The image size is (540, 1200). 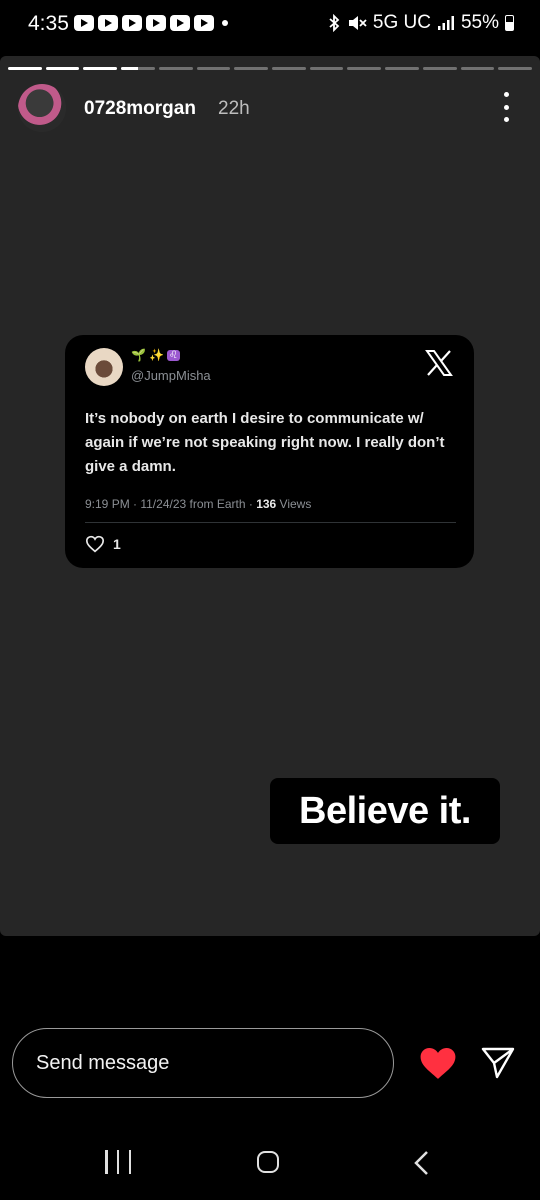 What do you see at coordinates (479, 22) in the screenshot?
I see `battery-percent: 55%` at bounding box center [479, 22].